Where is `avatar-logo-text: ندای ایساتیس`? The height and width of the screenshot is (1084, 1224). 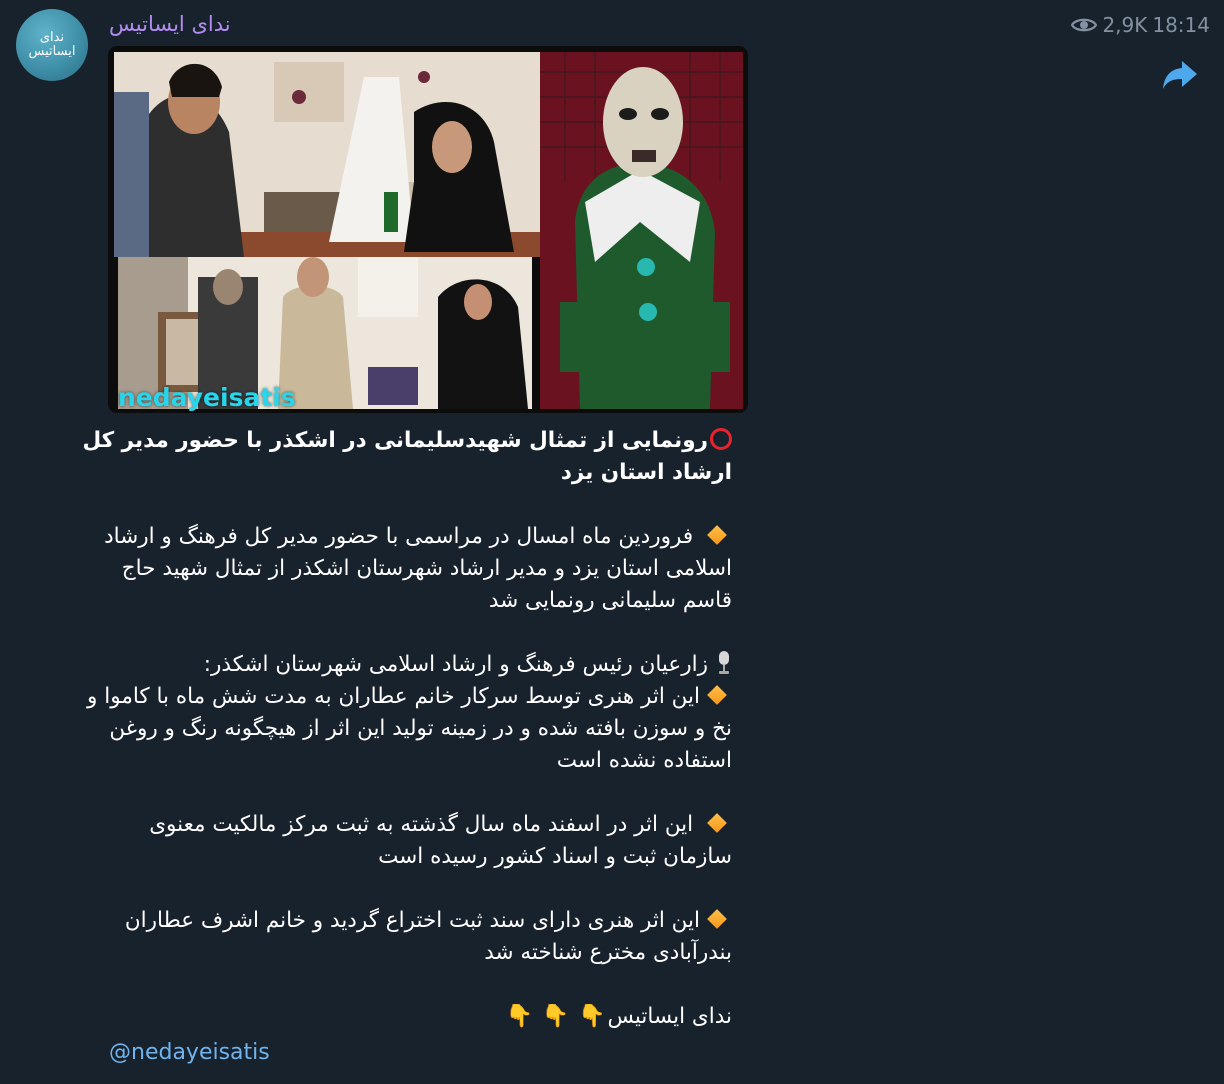 avatar-logo-text: ندای ایساتیس is located at coordinates (52, 44).